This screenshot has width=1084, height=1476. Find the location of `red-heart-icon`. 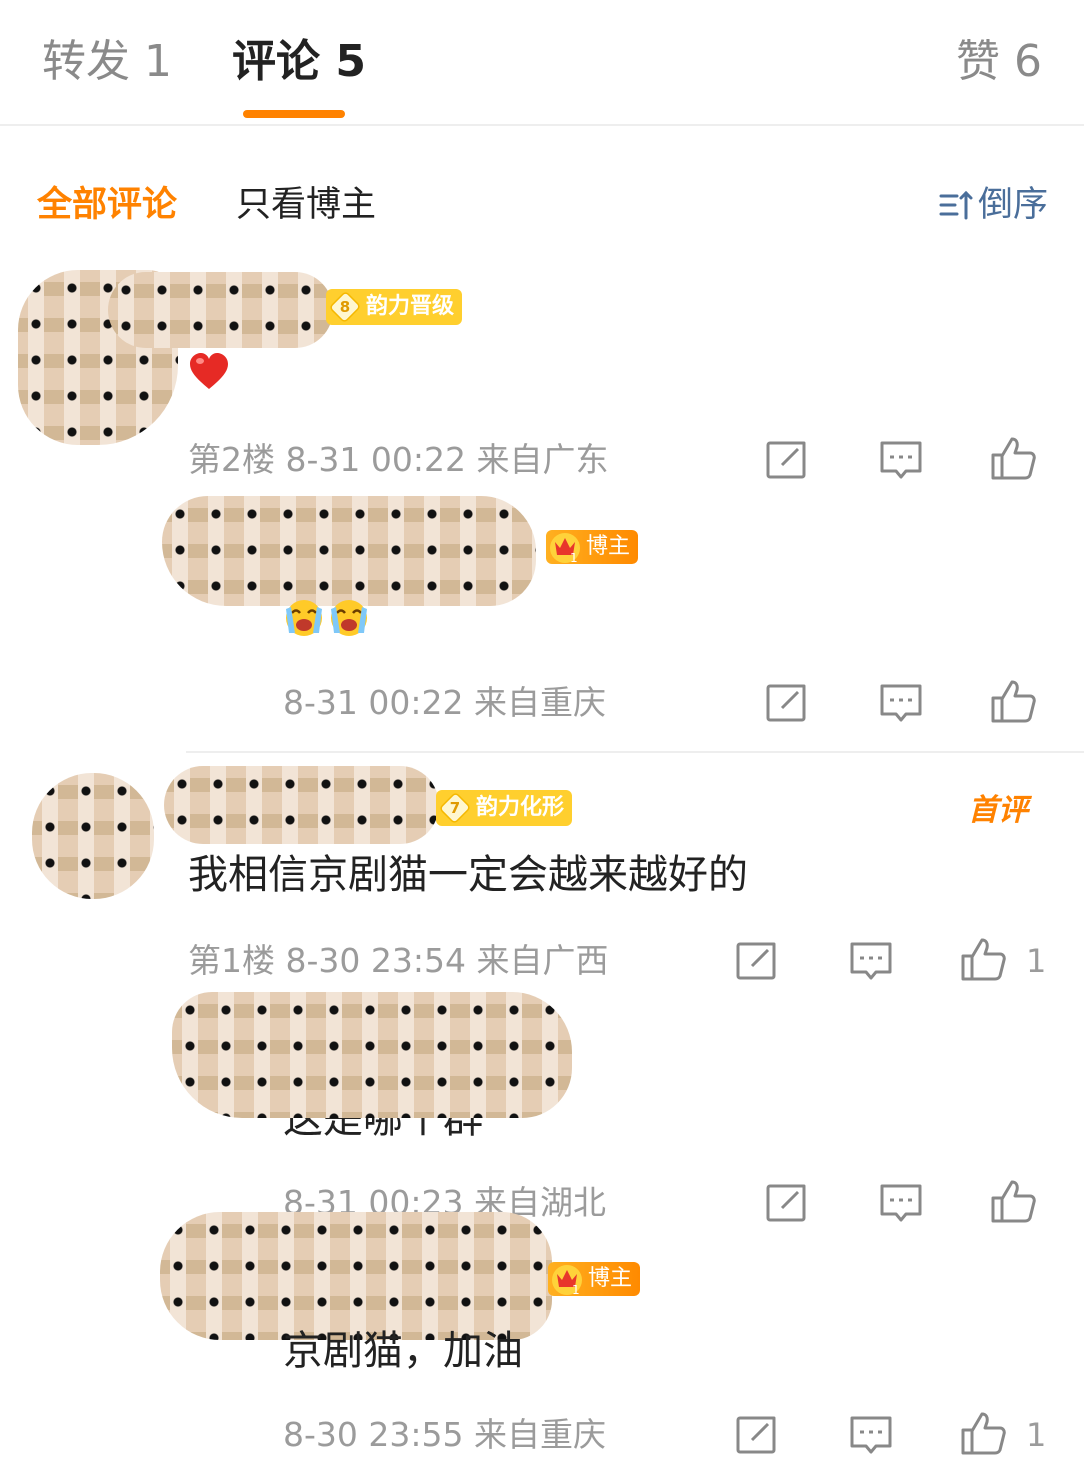

red-heart-icon is located at coordinates (209, 371).